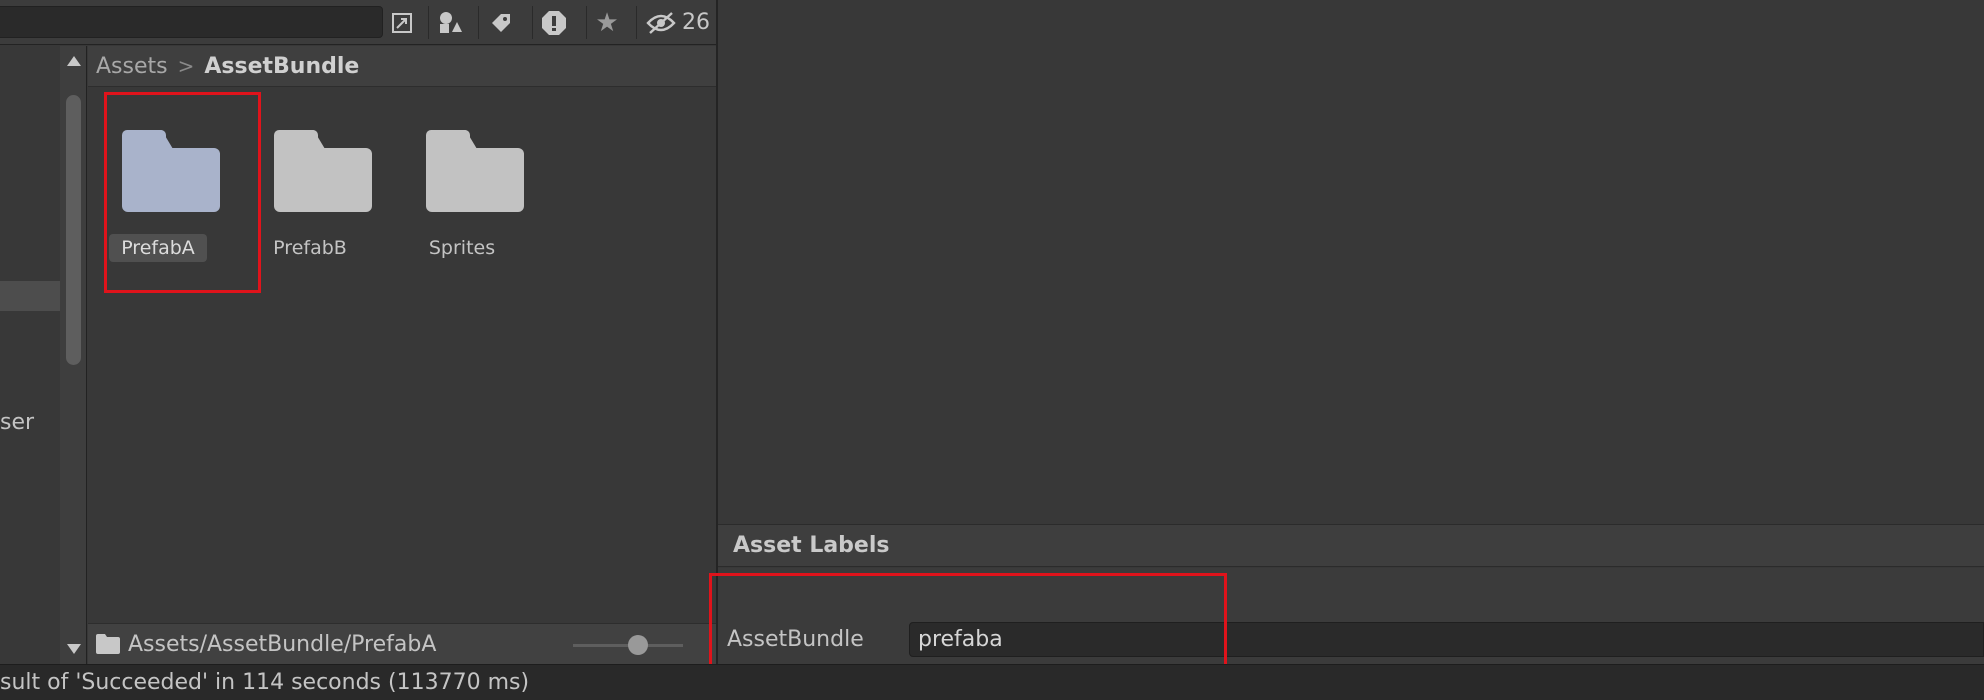  I want to click on eye-hidden-icon, so click(661, 22).